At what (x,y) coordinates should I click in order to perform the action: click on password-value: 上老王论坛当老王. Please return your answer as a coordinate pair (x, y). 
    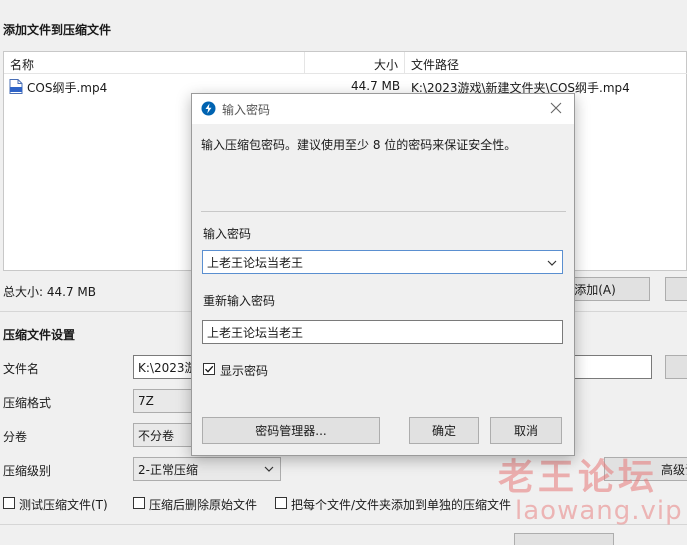
    Looking at the image, I should click on (255, 262).